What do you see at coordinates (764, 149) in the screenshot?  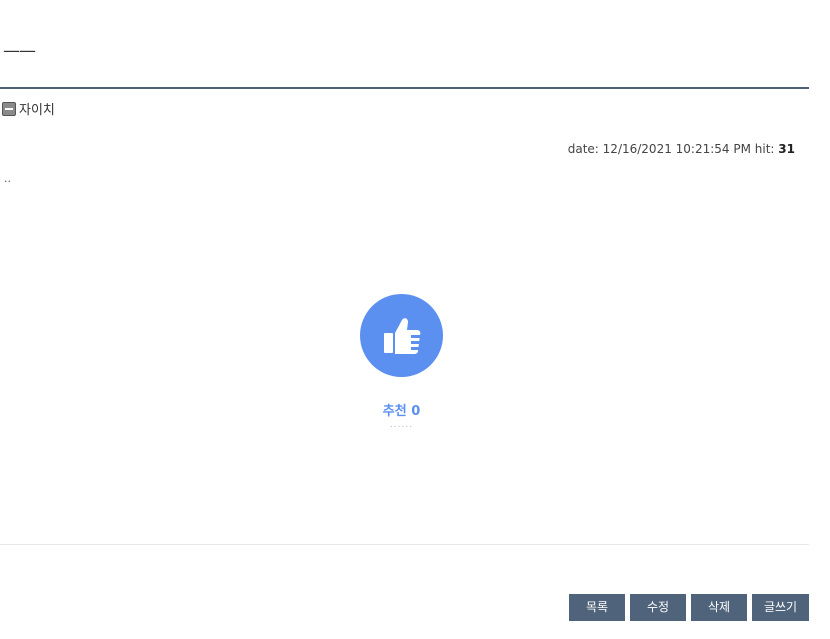 I see `hit-label: hit:` at bounding box center [764, 149].